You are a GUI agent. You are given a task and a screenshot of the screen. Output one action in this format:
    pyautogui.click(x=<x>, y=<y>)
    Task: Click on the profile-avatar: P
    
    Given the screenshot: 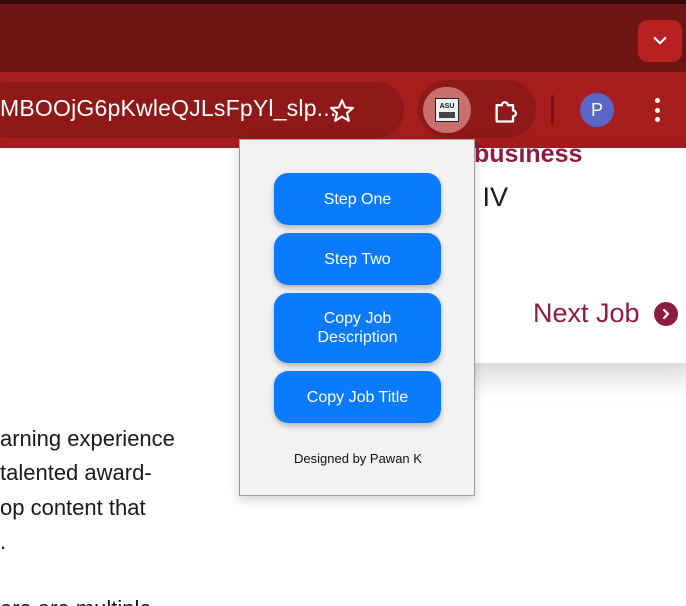 What is the action you would take?
    pyautogui.click(x=597, y=110)
    